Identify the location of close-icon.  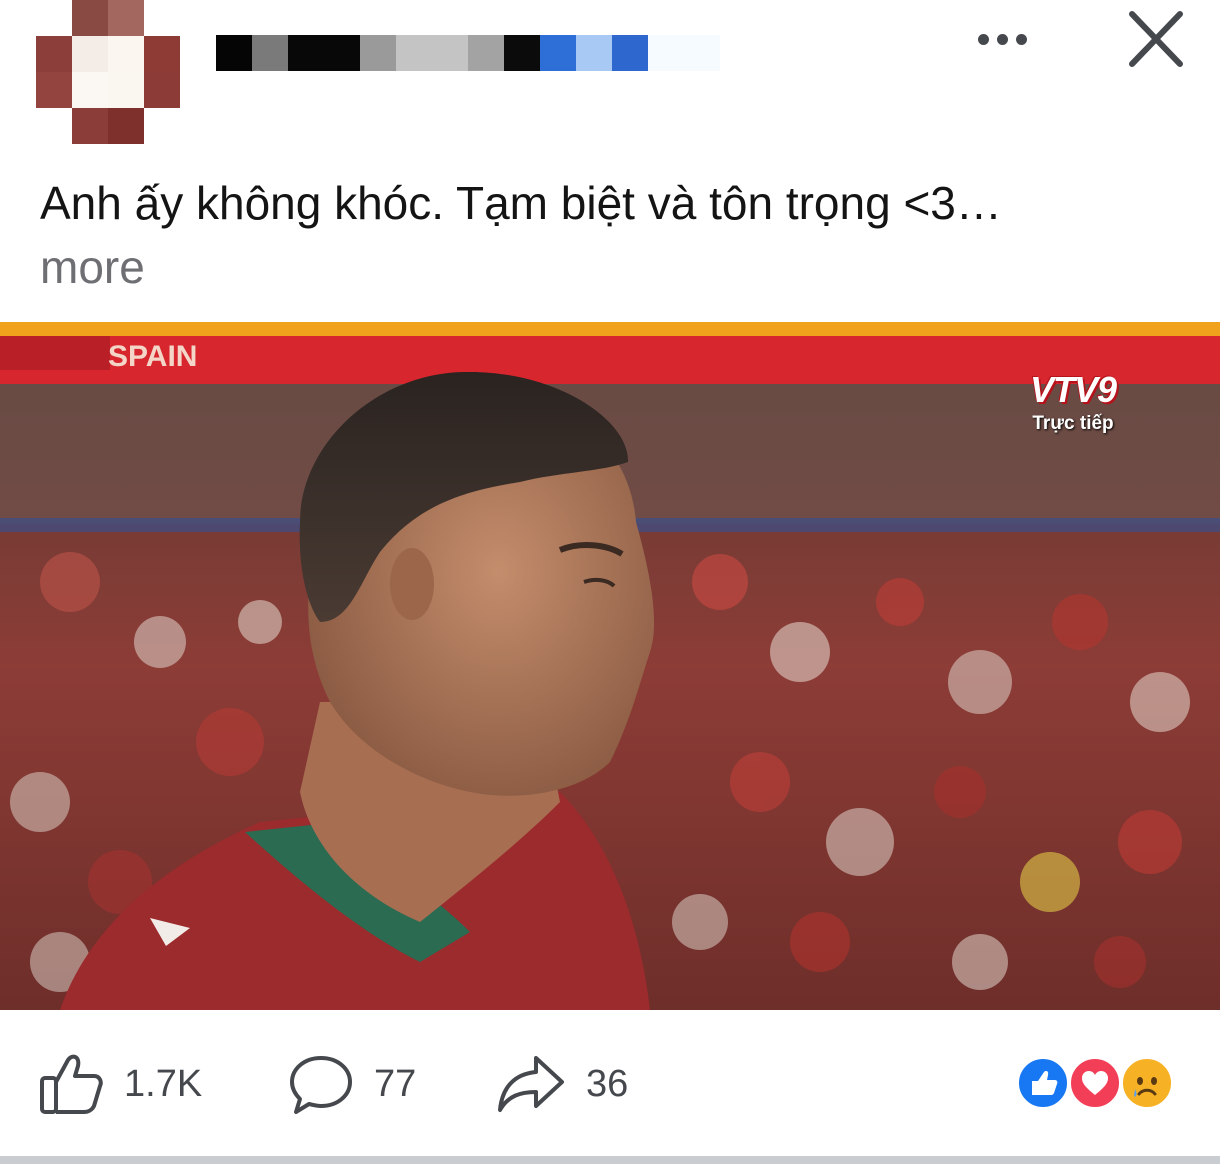
(1156, 39).